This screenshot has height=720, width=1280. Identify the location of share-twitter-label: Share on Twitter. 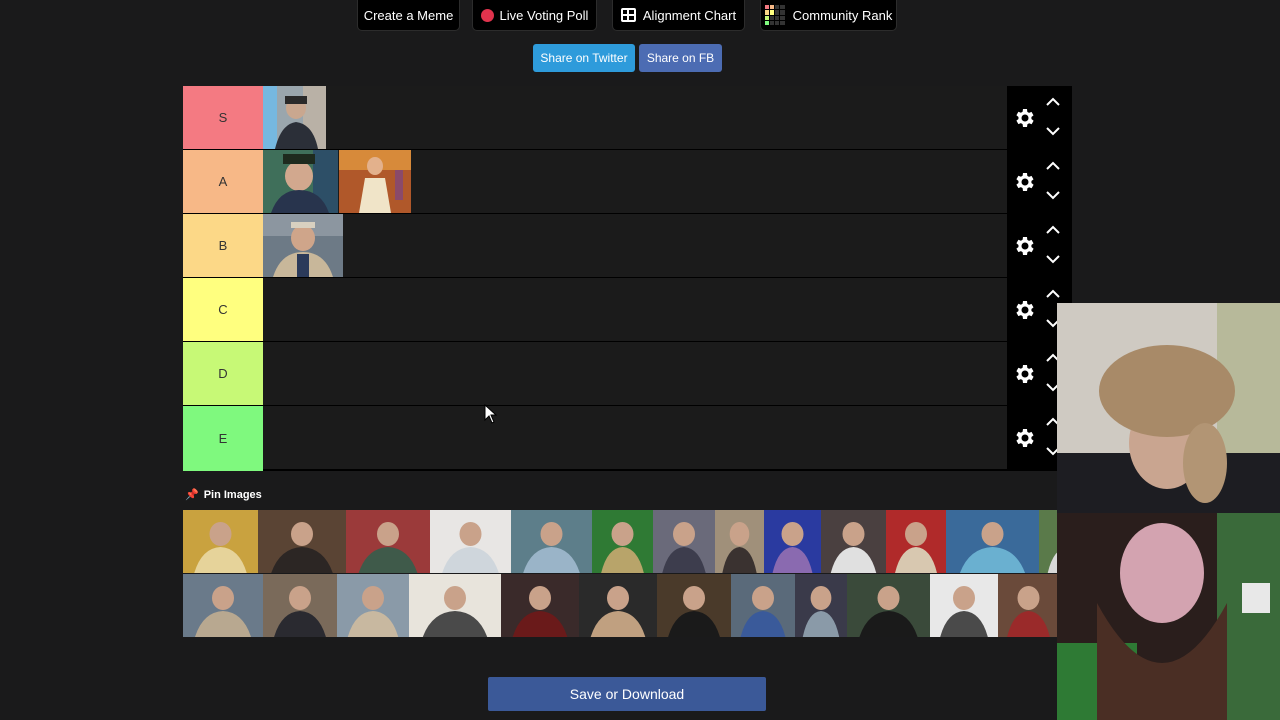
(584, 58).